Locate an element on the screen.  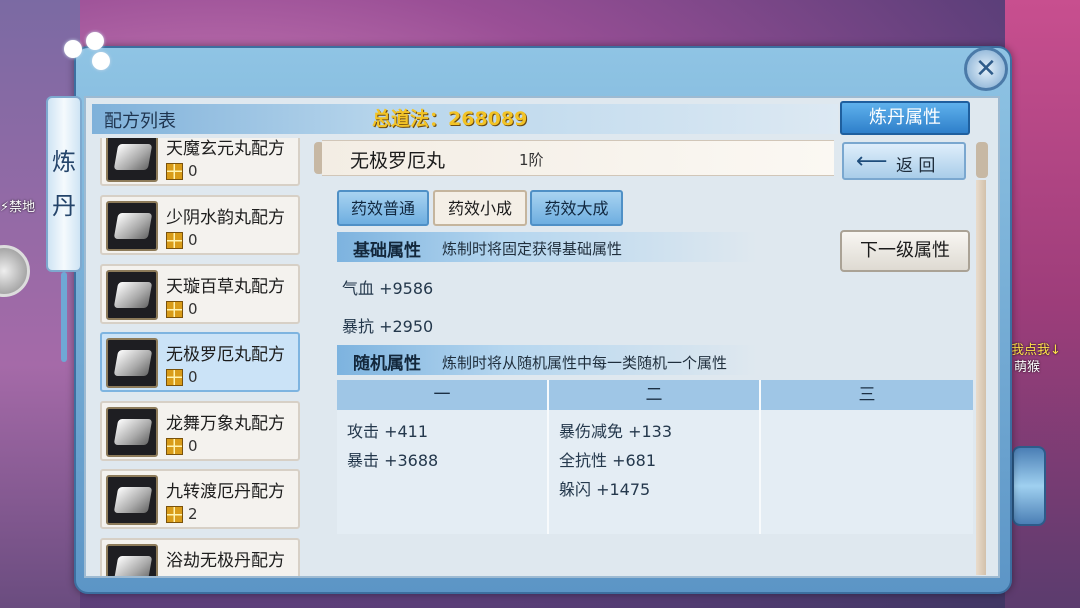
lantern-icon is located at coordinates (1029, 486).